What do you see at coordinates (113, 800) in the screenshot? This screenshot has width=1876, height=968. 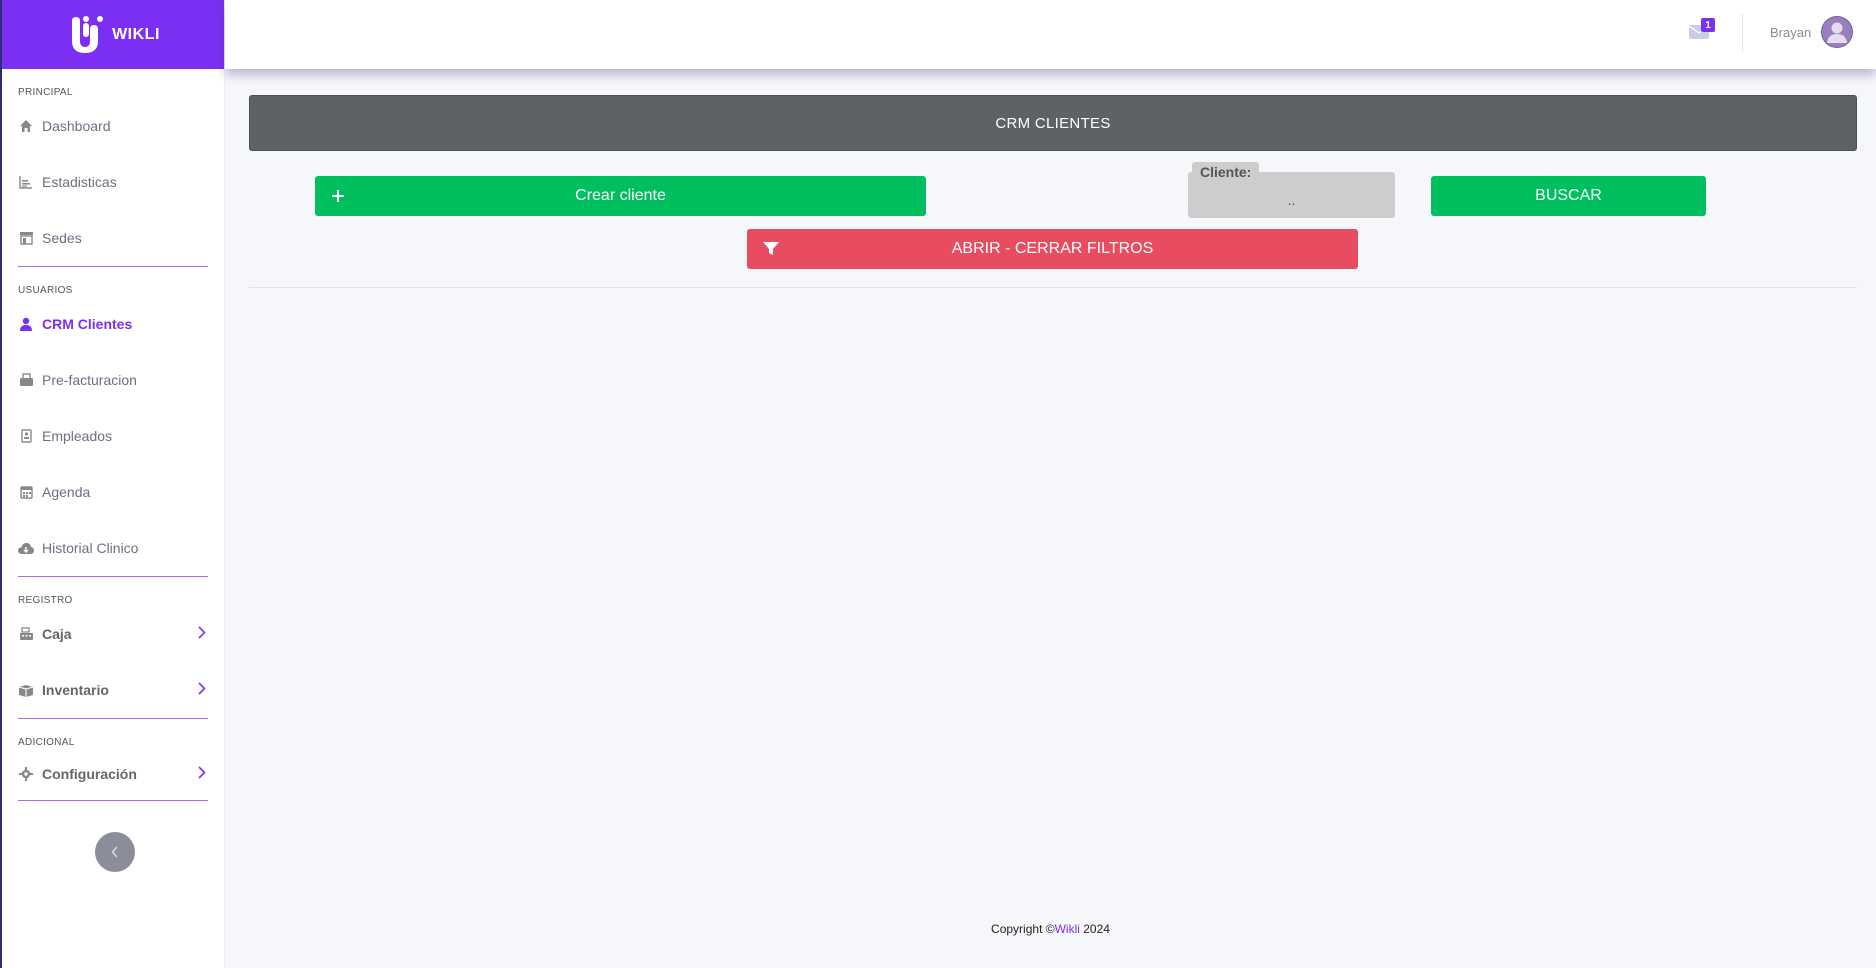 I see `nav-divider` at bounding box center [113, 800].